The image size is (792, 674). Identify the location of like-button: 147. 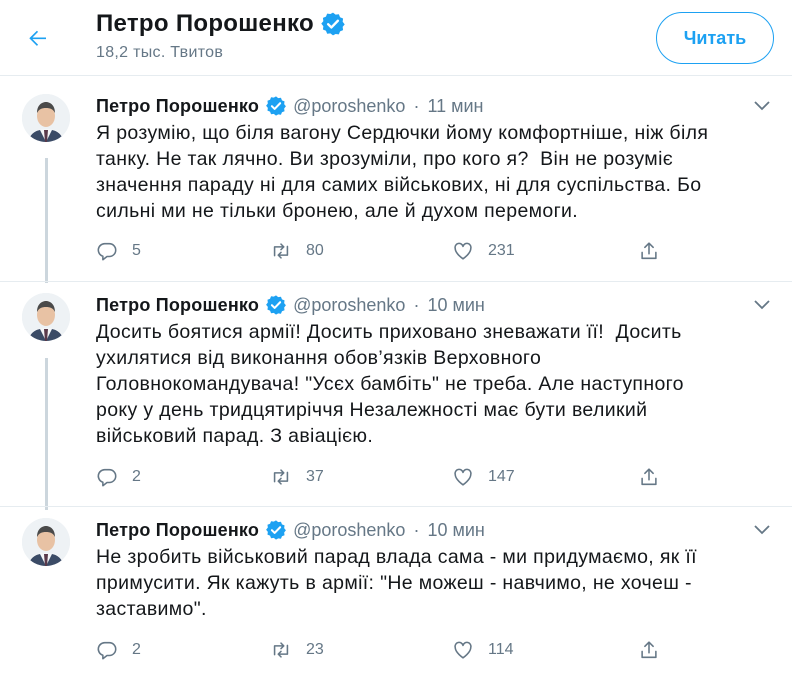
(483, 477).